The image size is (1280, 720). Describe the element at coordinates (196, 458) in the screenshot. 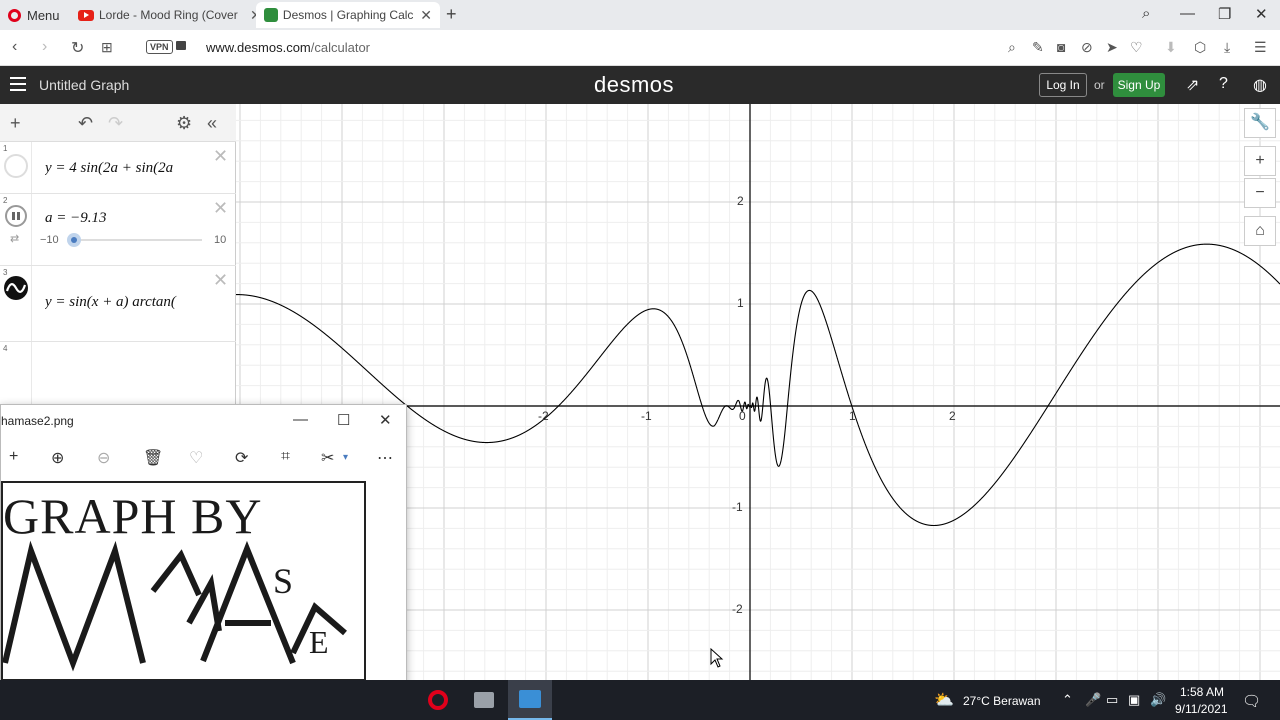

I see `favorite-heart-icon: ♡` at that location.